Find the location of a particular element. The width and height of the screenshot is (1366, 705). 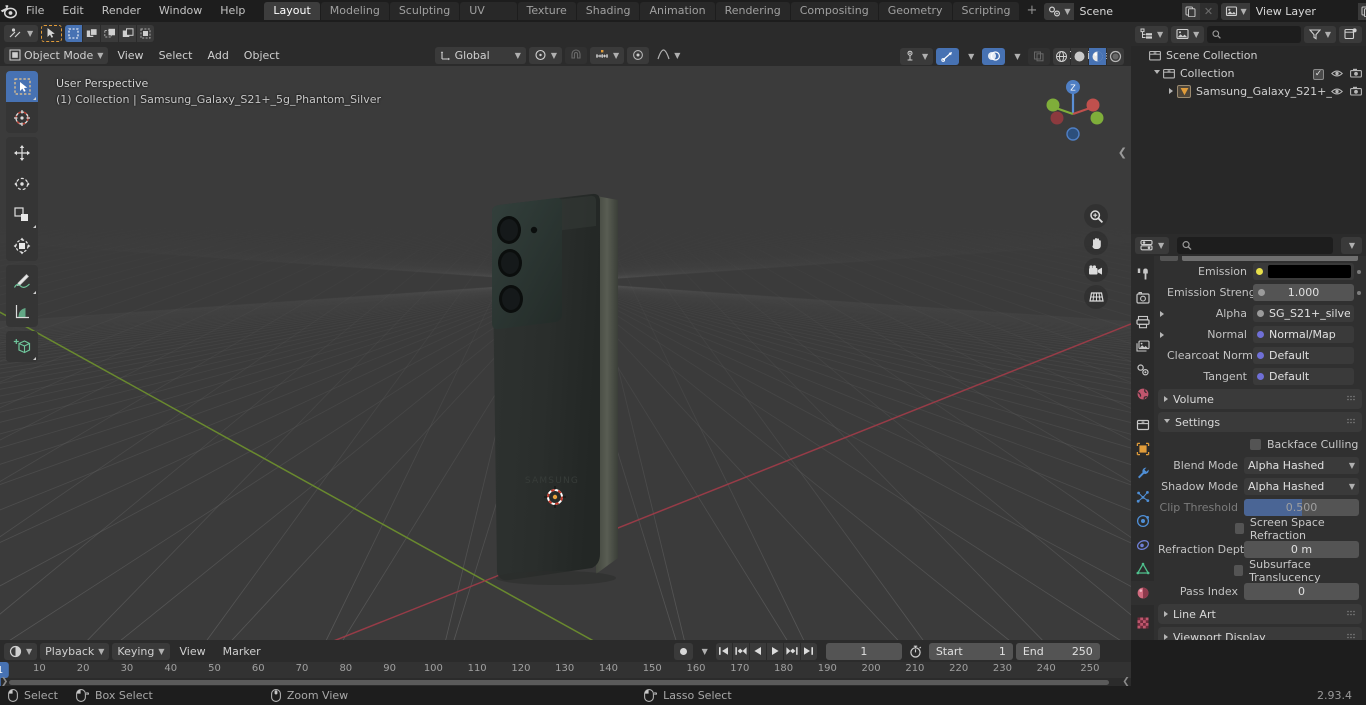

constraints-icon is located at coordinates (1142, 545).